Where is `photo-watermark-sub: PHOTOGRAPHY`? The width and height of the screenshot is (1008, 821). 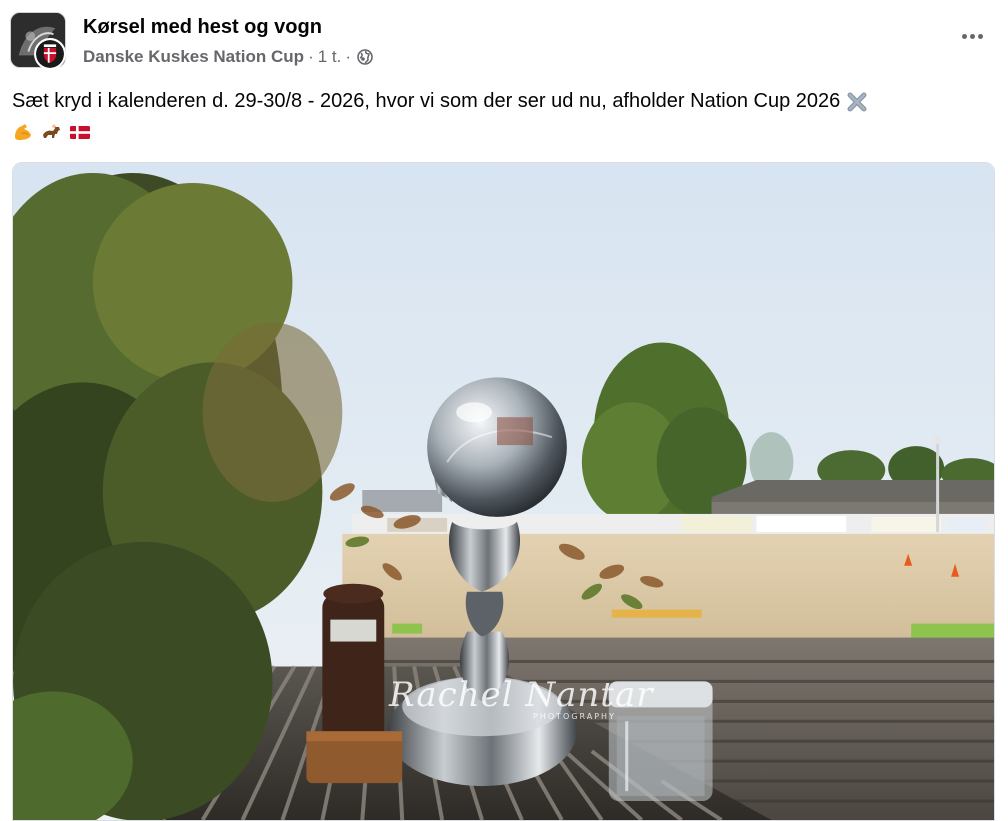
photo-watermark-sub: PHOTOGRAPHY is located at coordinates (574, 716).